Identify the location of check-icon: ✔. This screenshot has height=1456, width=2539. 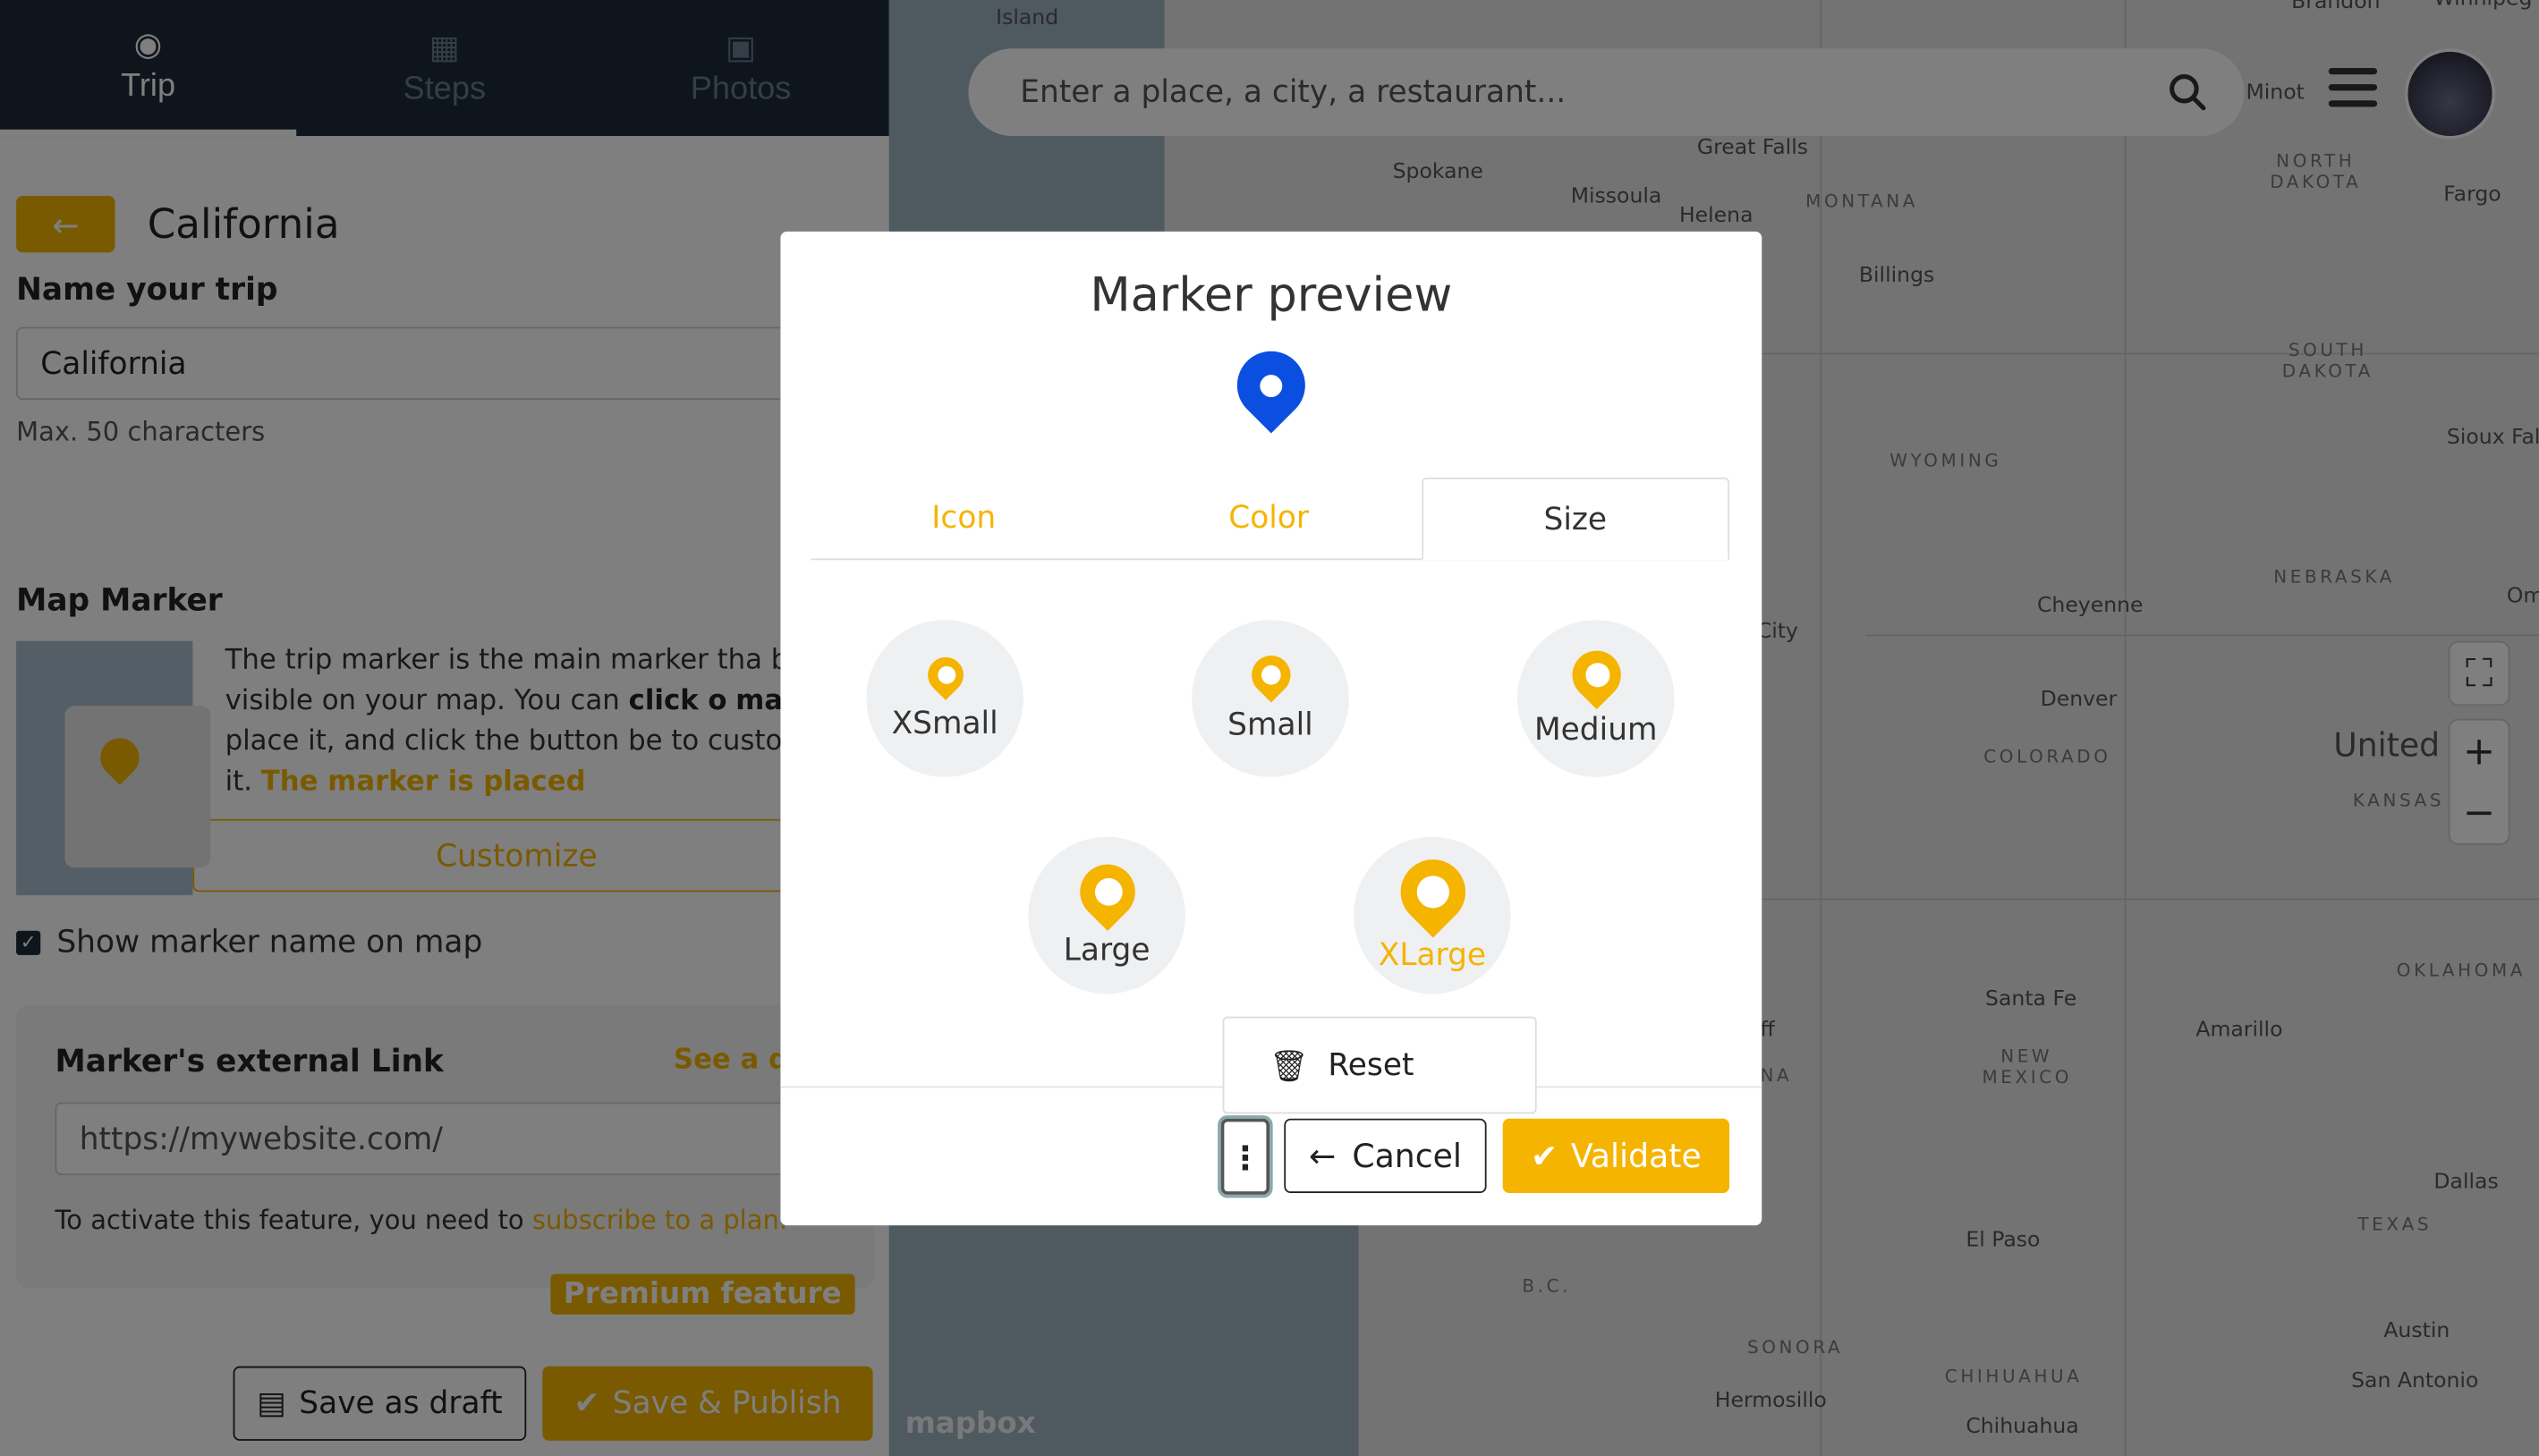
(1544, 1156).